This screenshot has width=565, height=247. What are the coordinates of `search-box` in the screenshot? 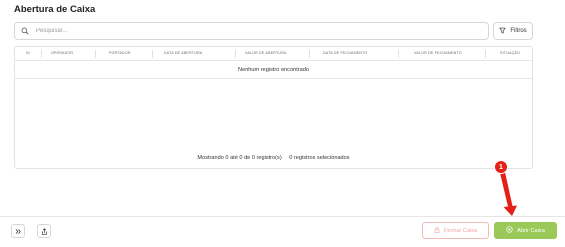 It's located at (251, 31).